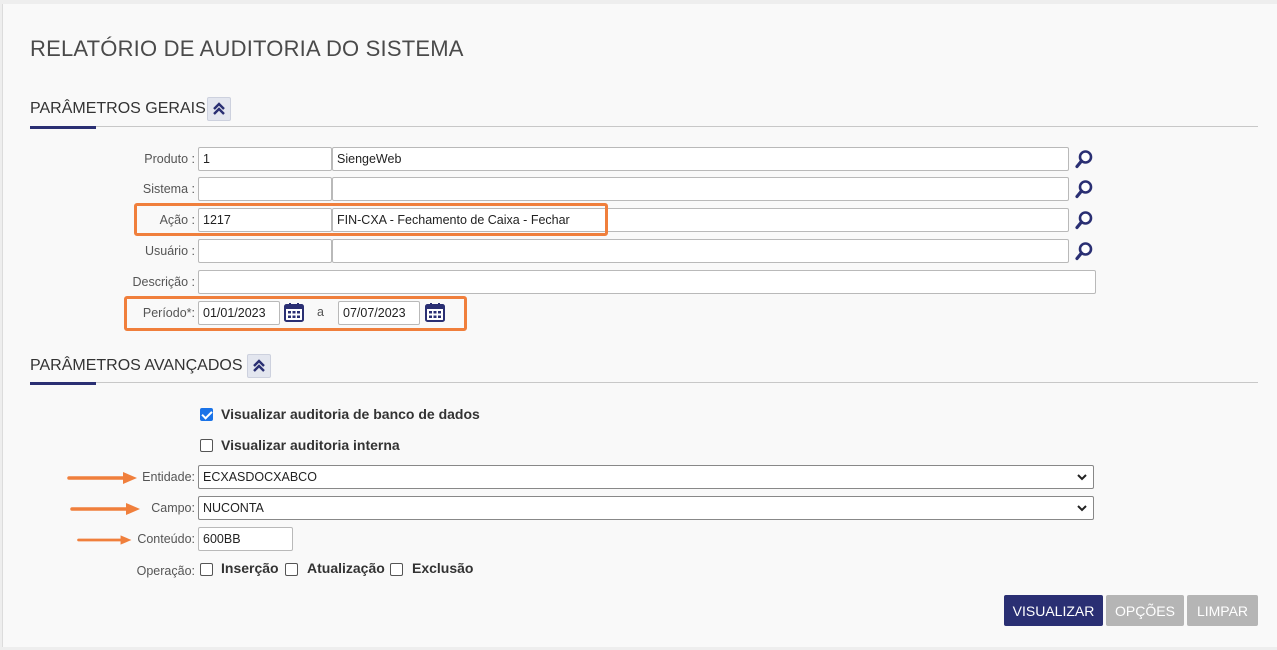 The width and height of the screenshot is (1277, 650). I want to click on periodo-label: Período*:, so click(168, 313).